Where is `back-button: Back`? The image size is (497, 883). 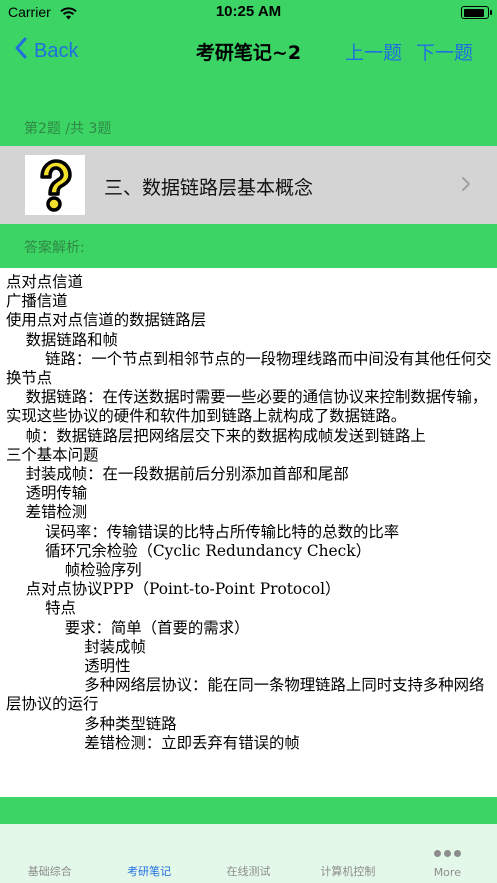
back-button: Back is located at coordinates (46, 51).